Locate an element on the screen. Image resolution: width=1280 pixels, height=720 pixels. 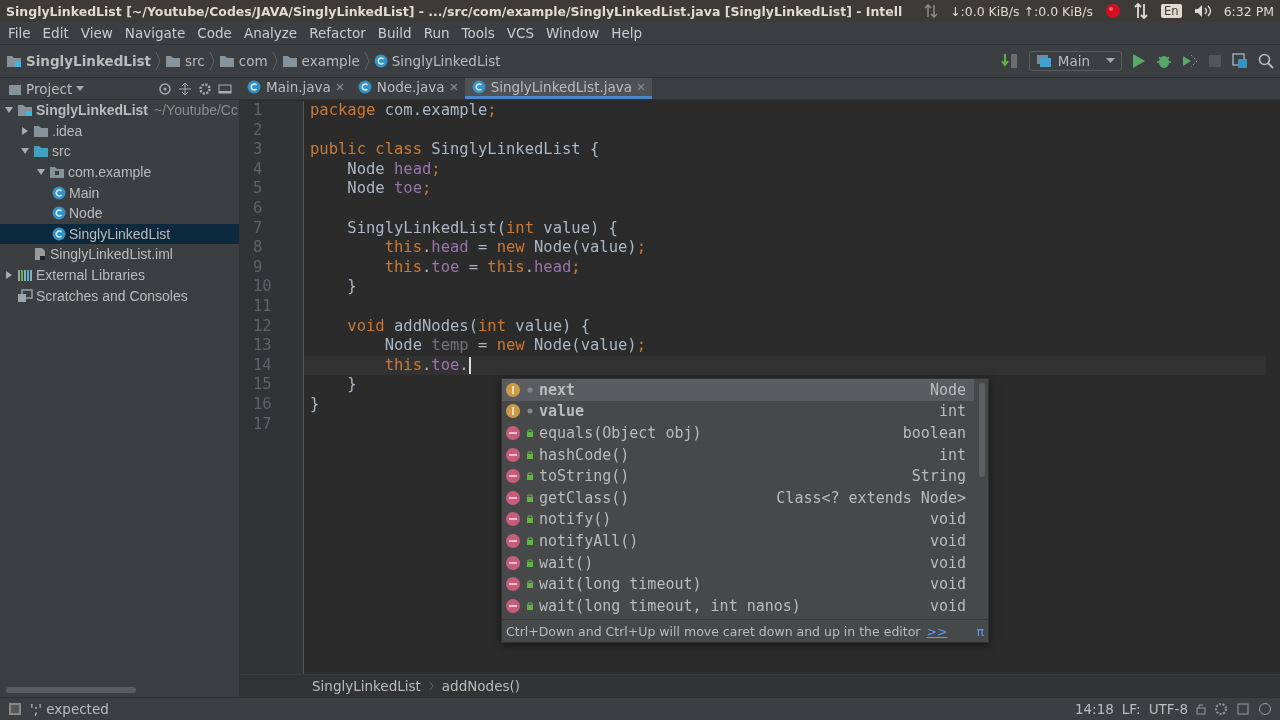
locate-icon is located at coordinates (165, 88).